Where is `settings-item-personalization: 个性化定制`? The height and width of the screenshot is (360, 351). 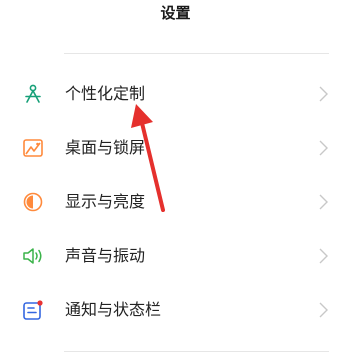
settings-item-personalization: 个性化定制 is located at coordinates (175, 94).